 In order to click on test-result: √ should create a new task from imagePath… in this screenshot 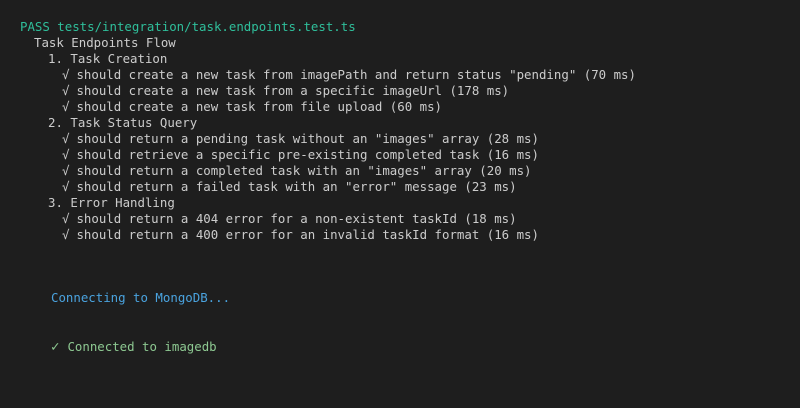, I will do `click(400, 75)`.